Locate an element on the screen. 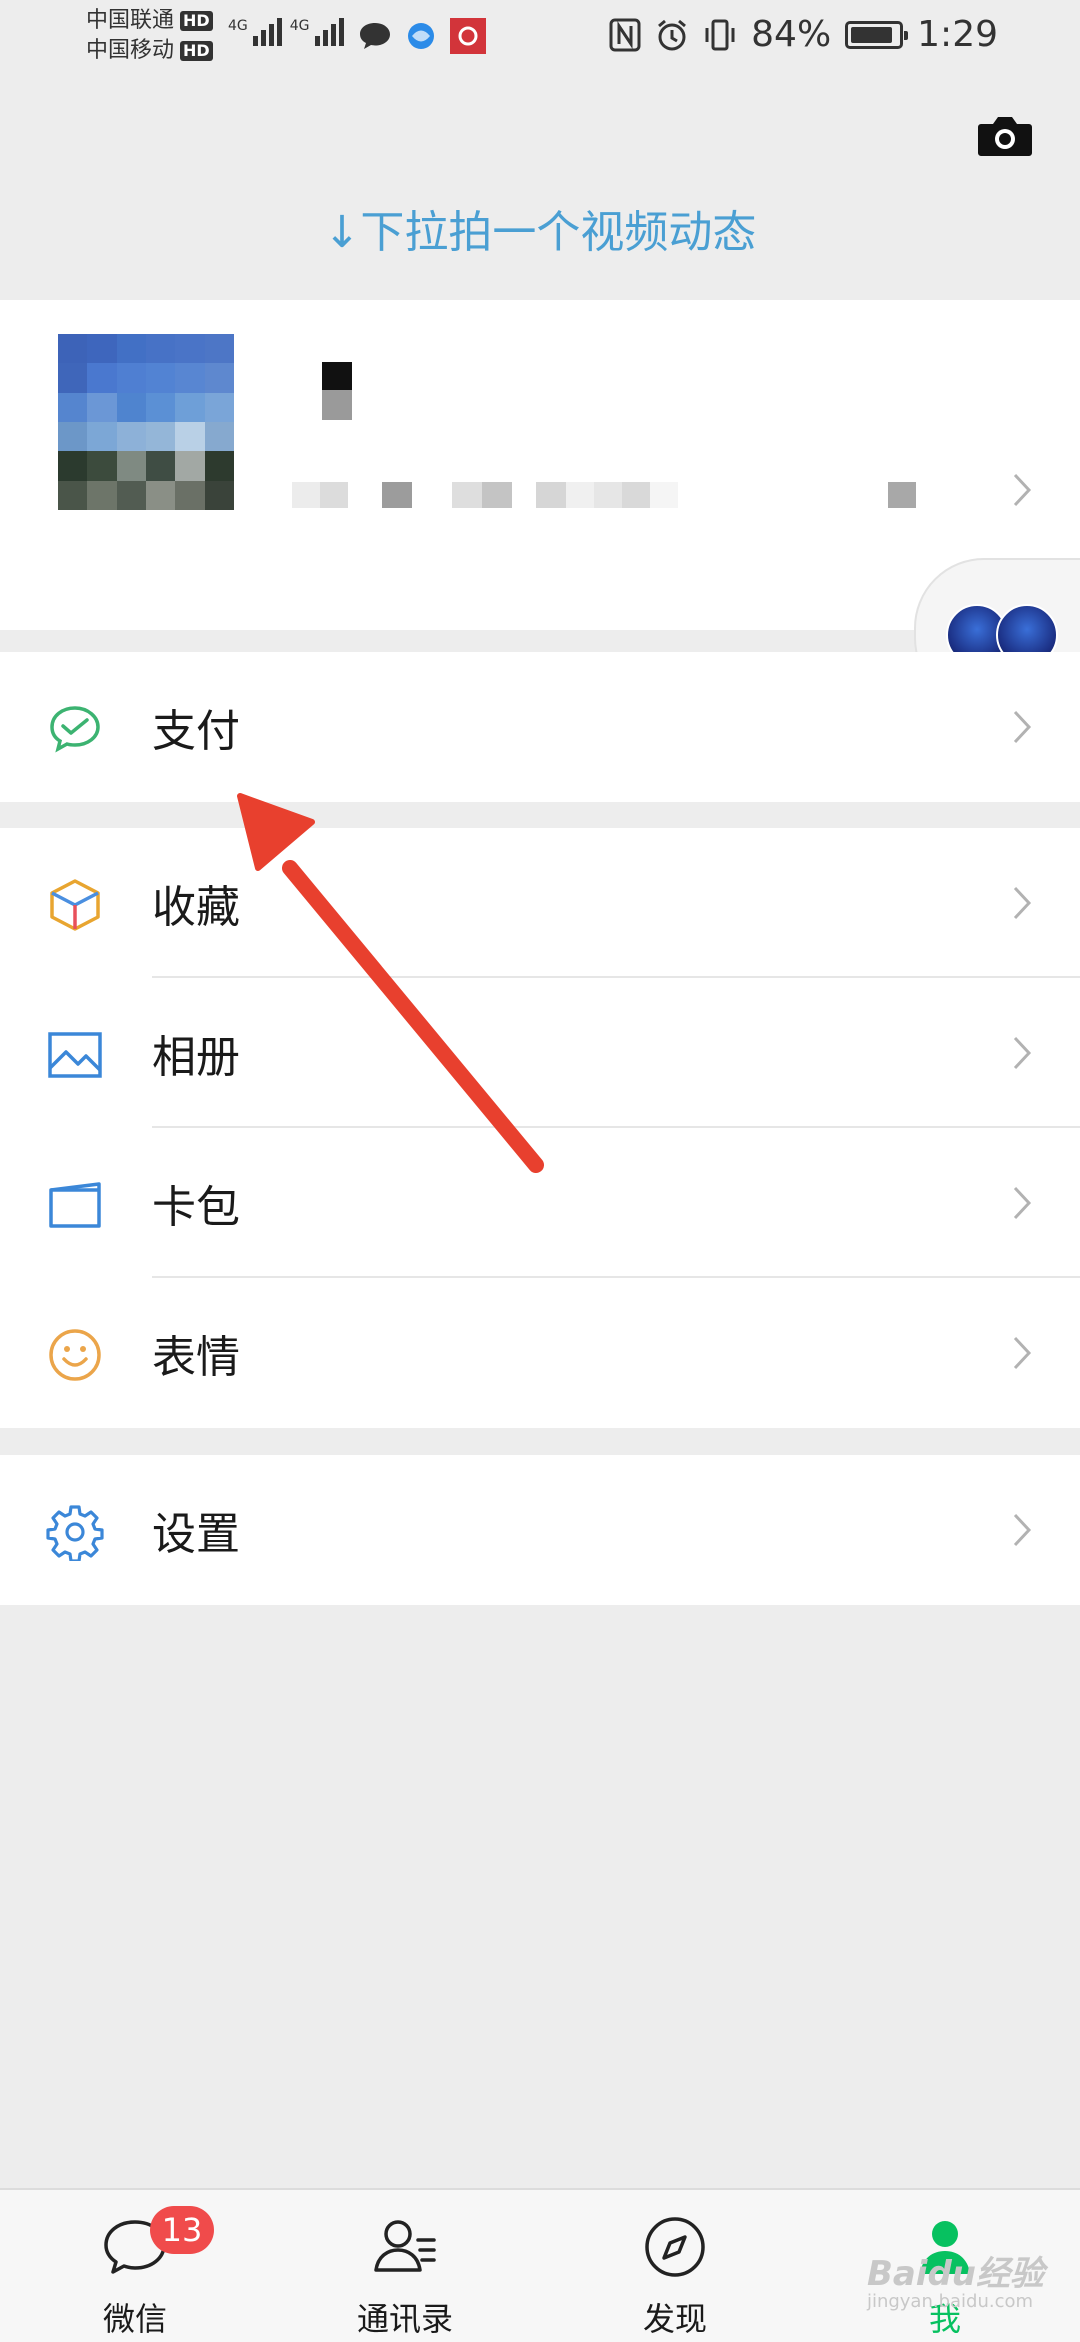  menu-group-pay: 支付 is located at coordinates (540, 727).